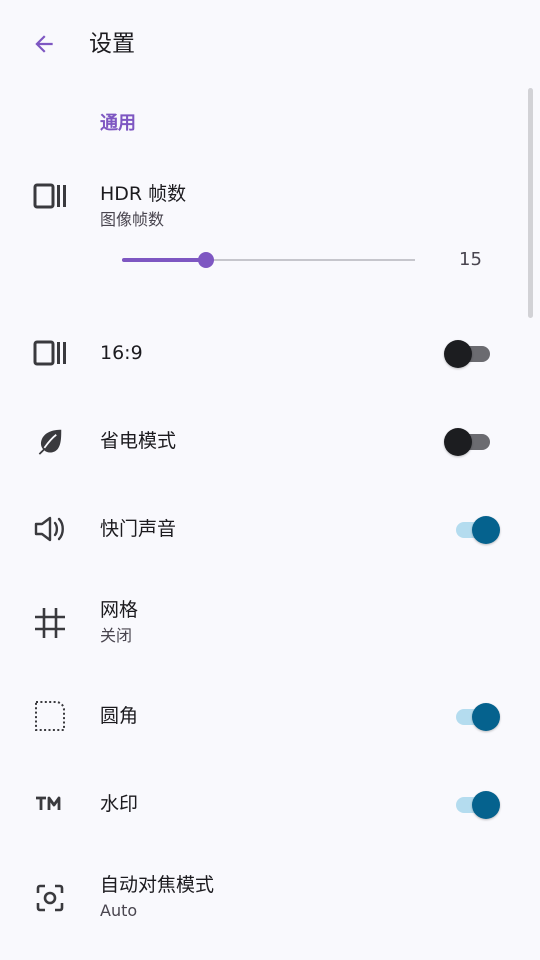 The width and height of the screenshot is (540, 960). I want to click on setting-rounded-corners: 圆角, so click(260, 716).